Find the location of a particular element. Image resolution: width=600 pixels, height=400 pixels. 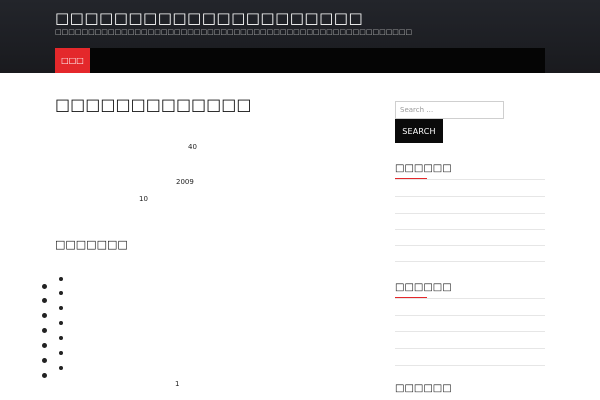

article-number: 40 is located at coordinates (192, 147).